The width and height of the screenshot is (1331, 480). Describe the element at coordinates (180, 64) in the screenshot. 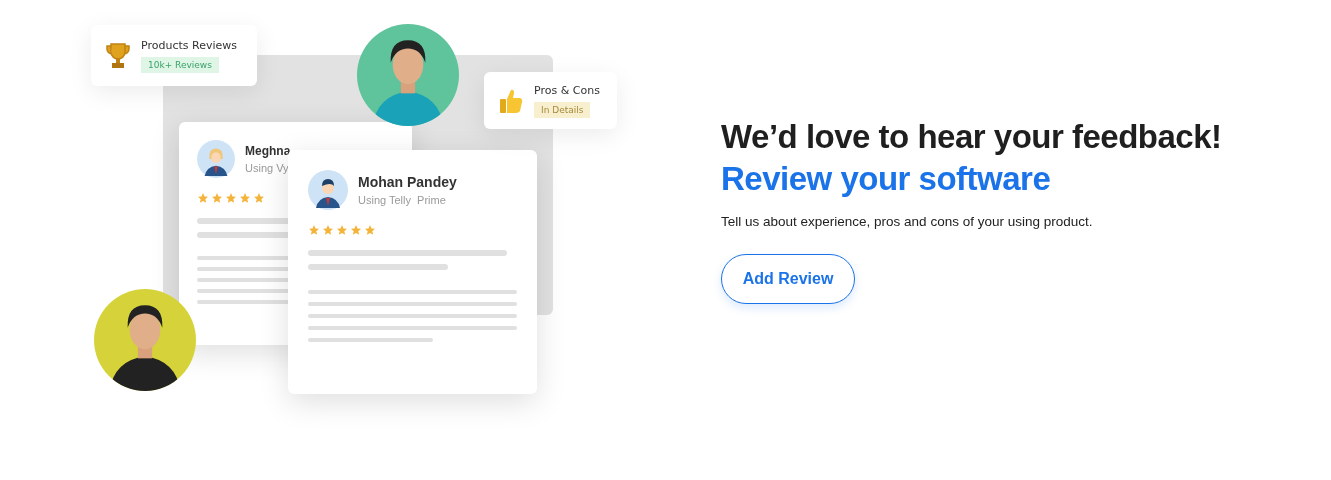

I see `badge-tag: 10k+ Reviews` at that location.